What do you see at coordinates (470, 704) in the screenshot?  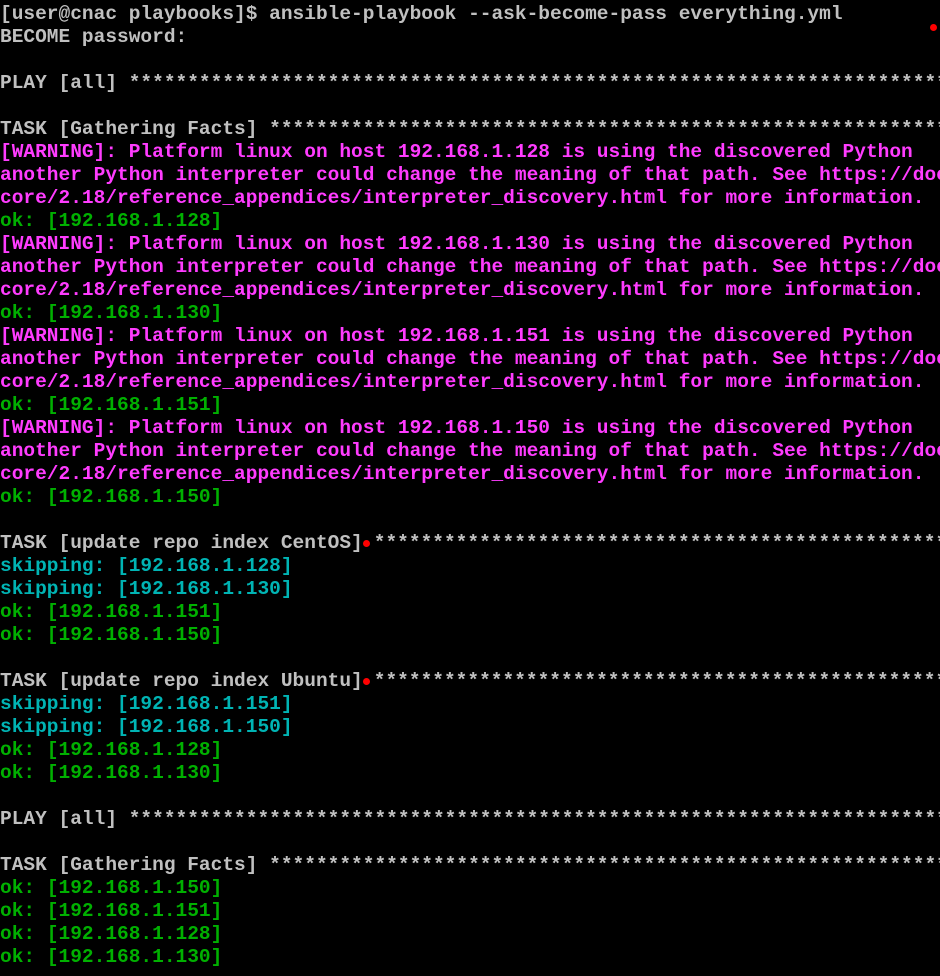 I see `terminal-line: skipping: [192.168.1.151]` at bounding box center [470, 704].